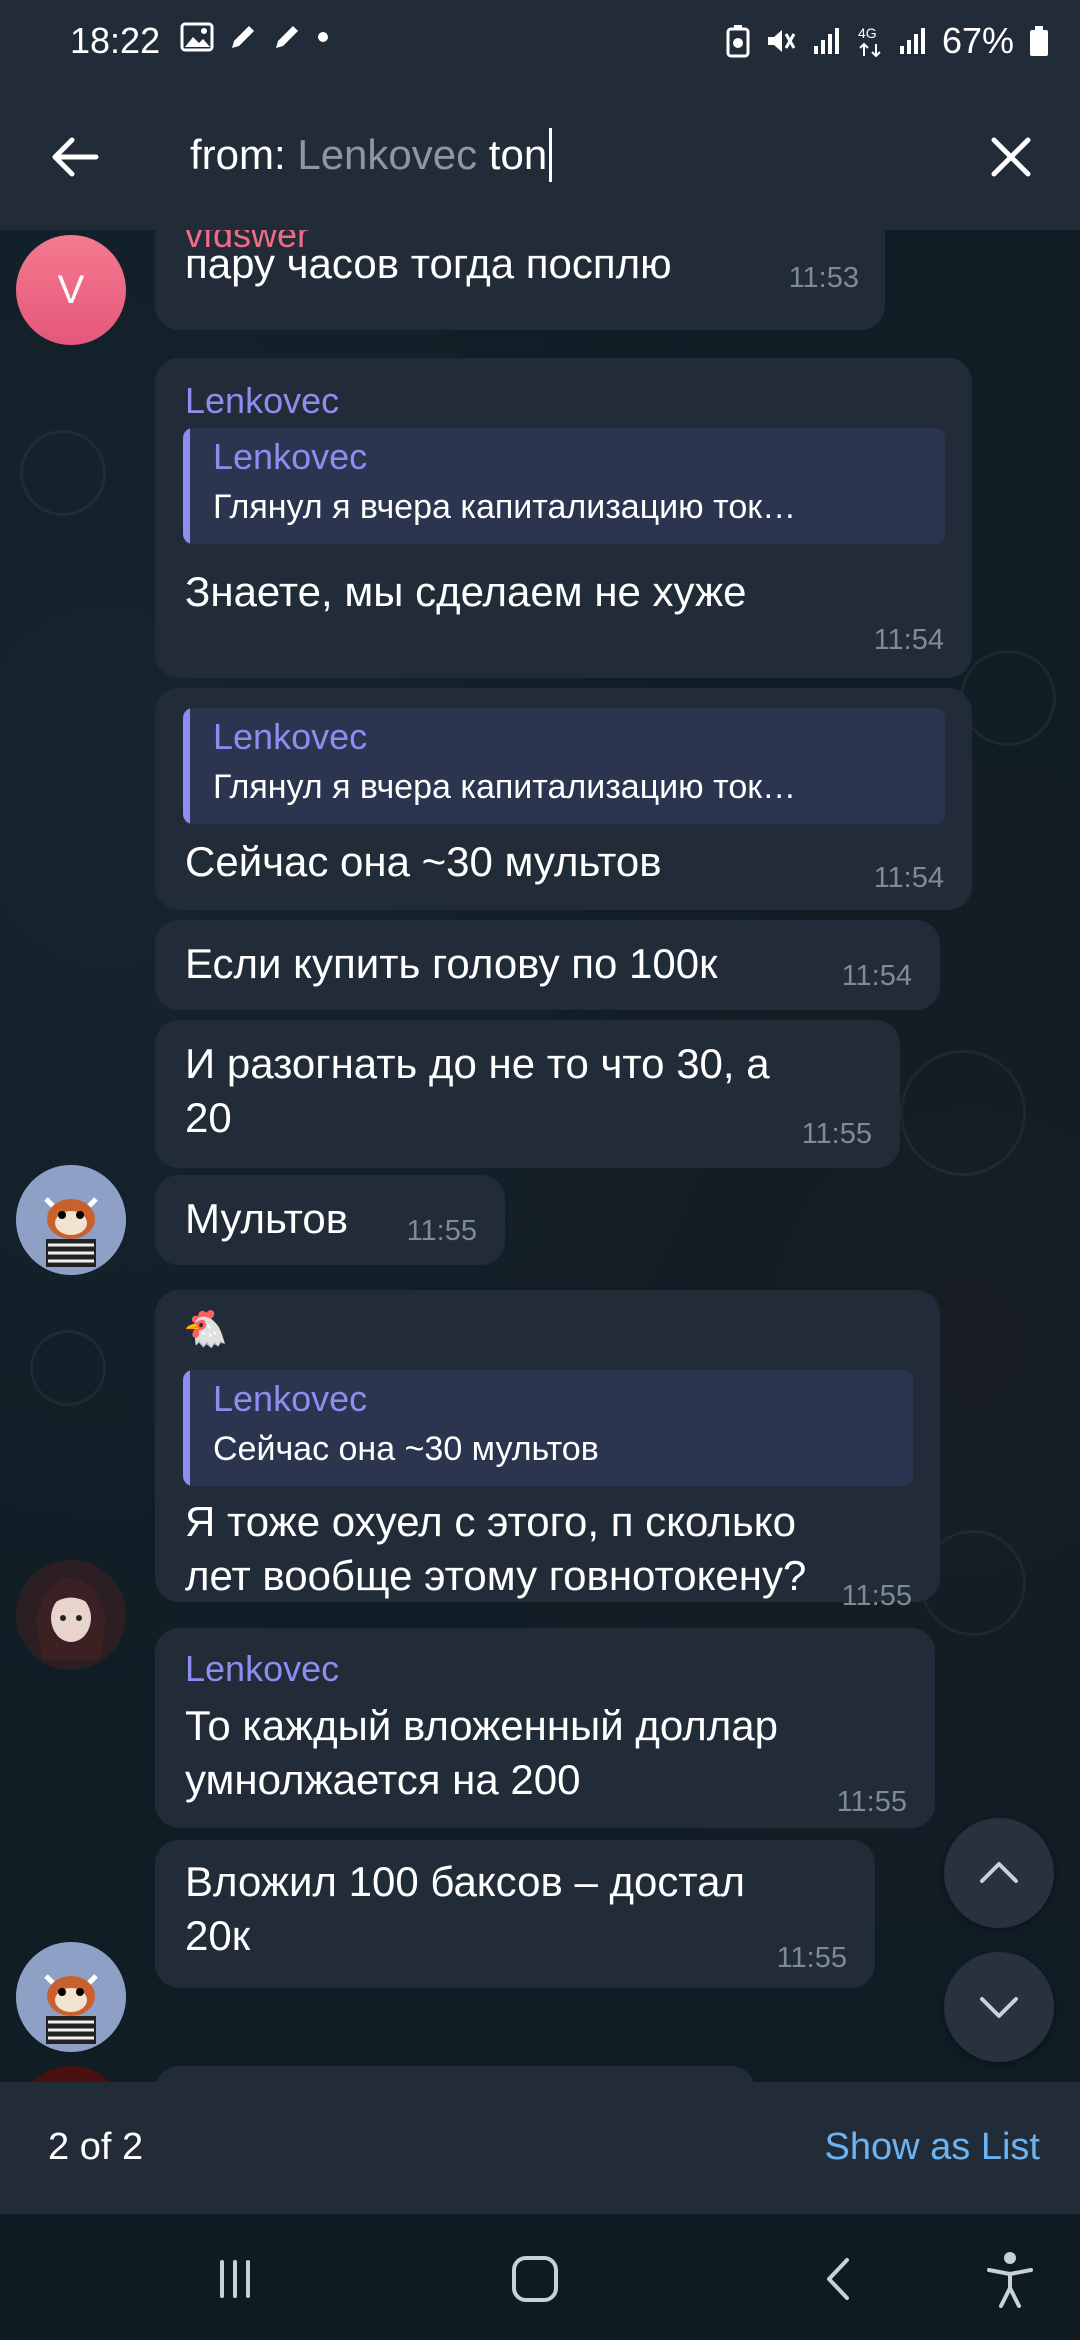  Describe the element at coordinates (451, 963) in the screenshot. I see `message-text: Если купить голову по 100к` at that location.